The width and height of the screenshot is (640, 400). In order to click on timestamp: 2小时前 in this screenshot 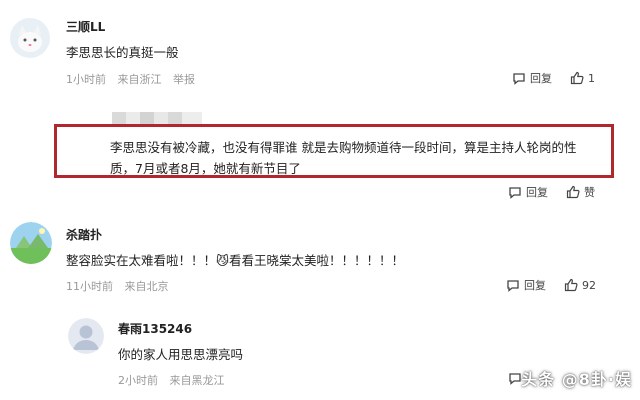, I will do `click(138, 380)`.